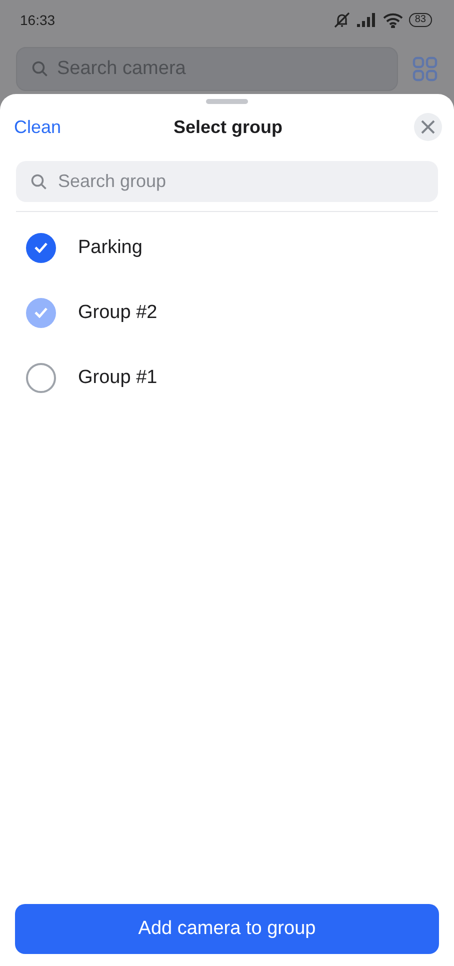 Image resolution: width=454 pixels, height=966 pixels. I want to click on battery-level: 83, so click(420, 20).